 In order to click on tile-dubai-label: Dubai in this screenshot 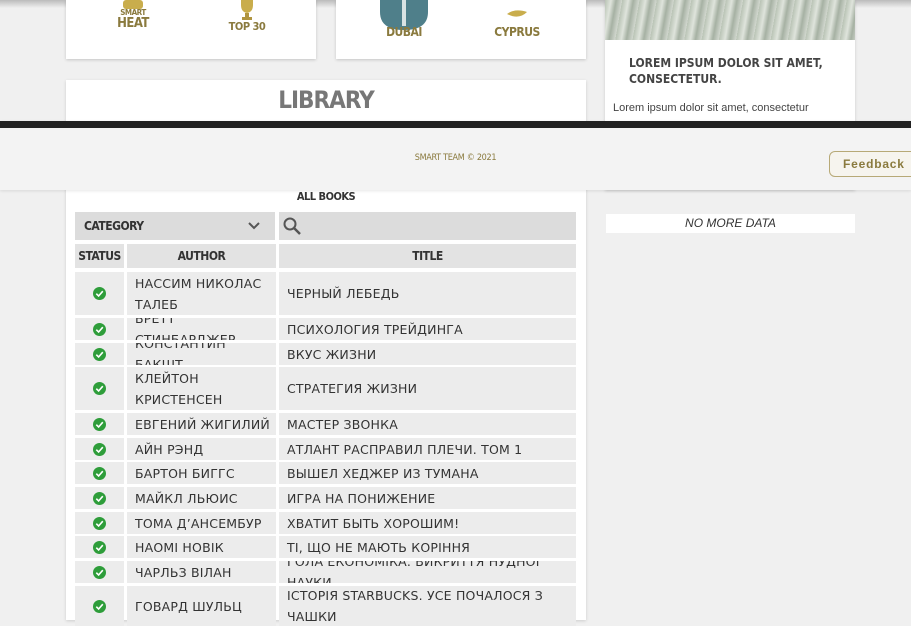, I will do `click(404, 32)`.